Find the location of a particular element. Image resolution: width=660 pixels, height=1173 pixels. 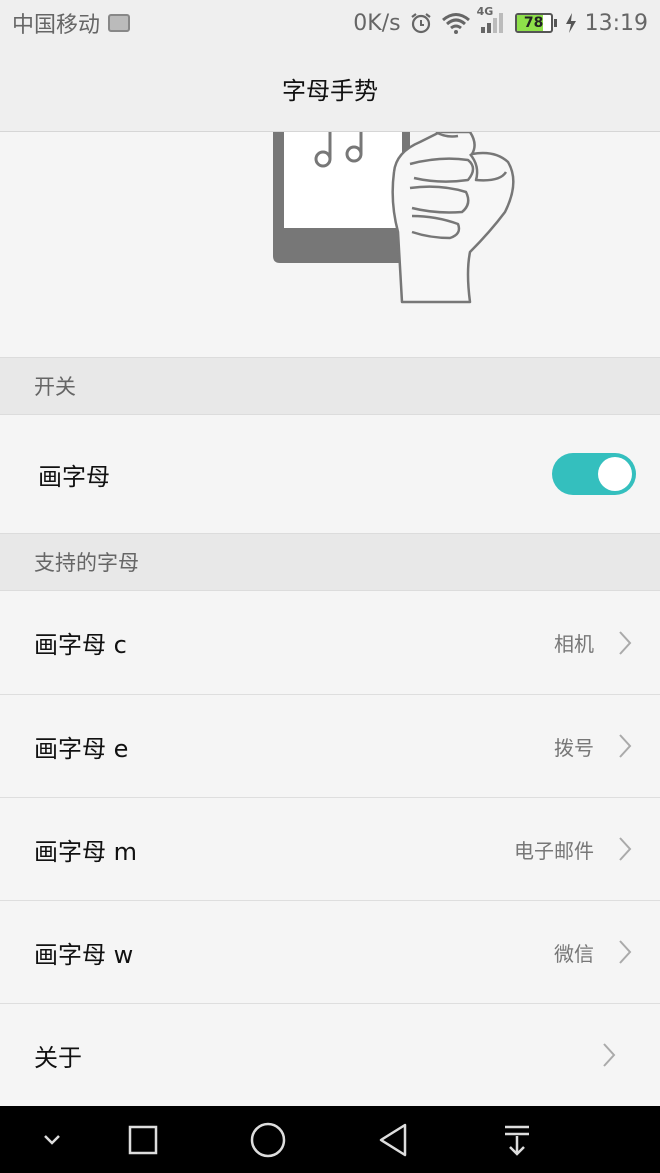

about-row: 关于 is located at coordinates (330, 1055).